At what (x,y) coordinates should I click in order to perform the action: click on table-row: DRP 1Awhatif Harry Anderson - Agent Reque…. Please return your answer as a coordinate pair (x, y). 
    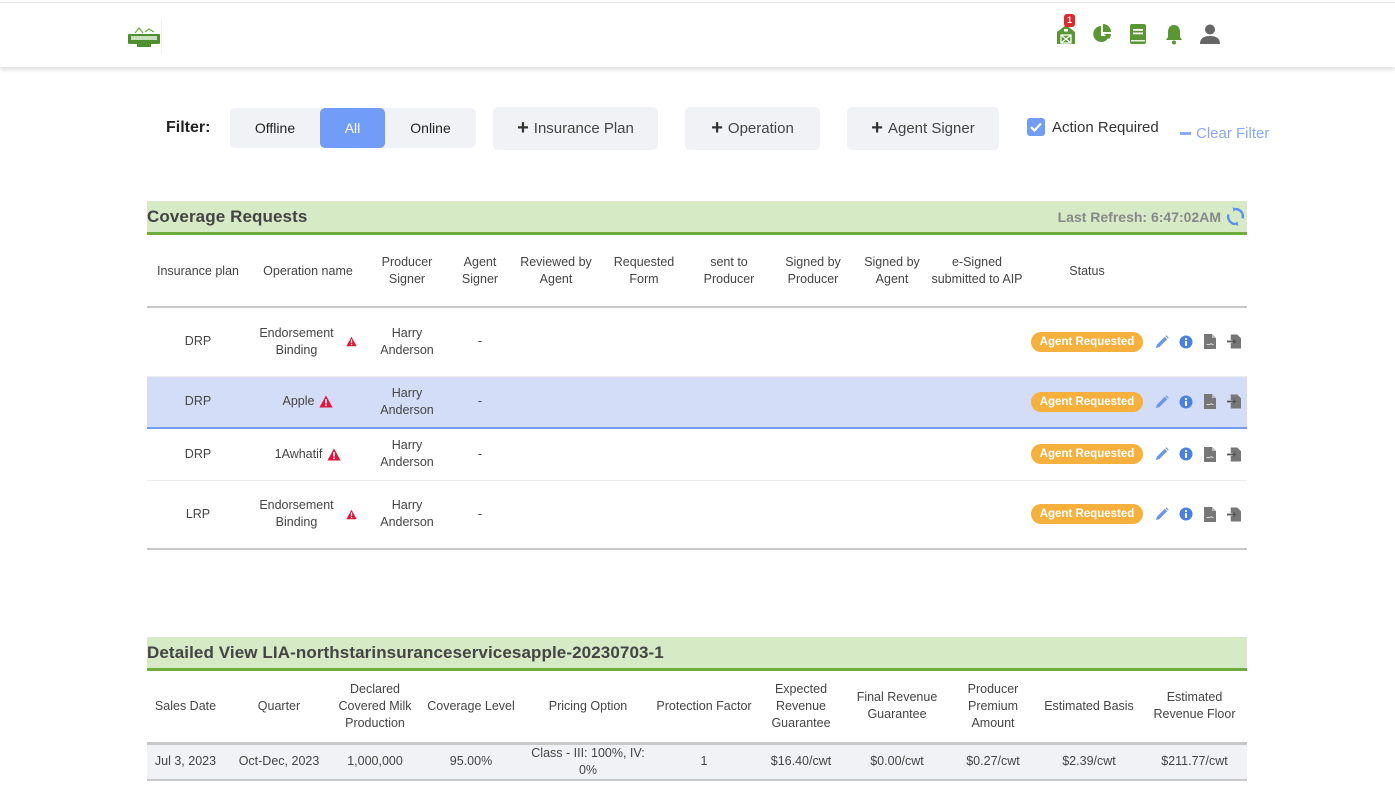
    Looking at the image, I should click on (697, 454).